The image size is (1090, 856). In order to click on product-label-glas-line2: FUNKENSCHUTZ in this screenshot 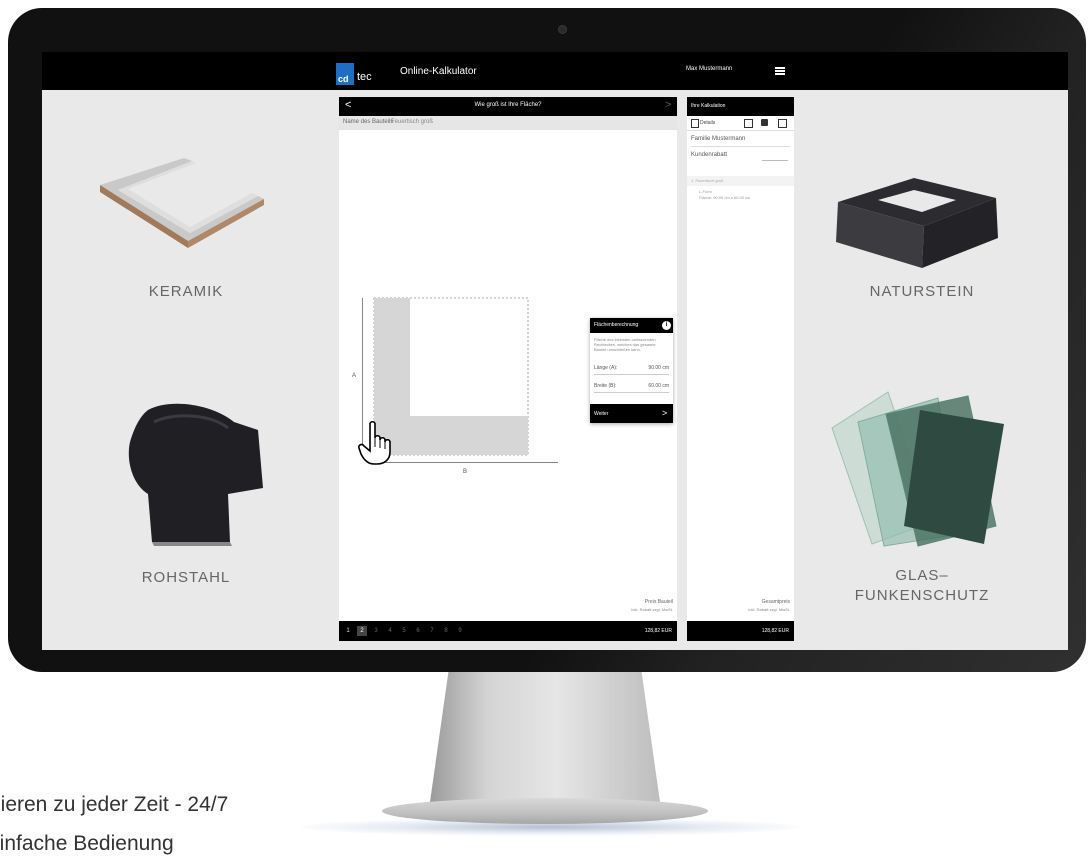, I will do `click(922, 595)`.